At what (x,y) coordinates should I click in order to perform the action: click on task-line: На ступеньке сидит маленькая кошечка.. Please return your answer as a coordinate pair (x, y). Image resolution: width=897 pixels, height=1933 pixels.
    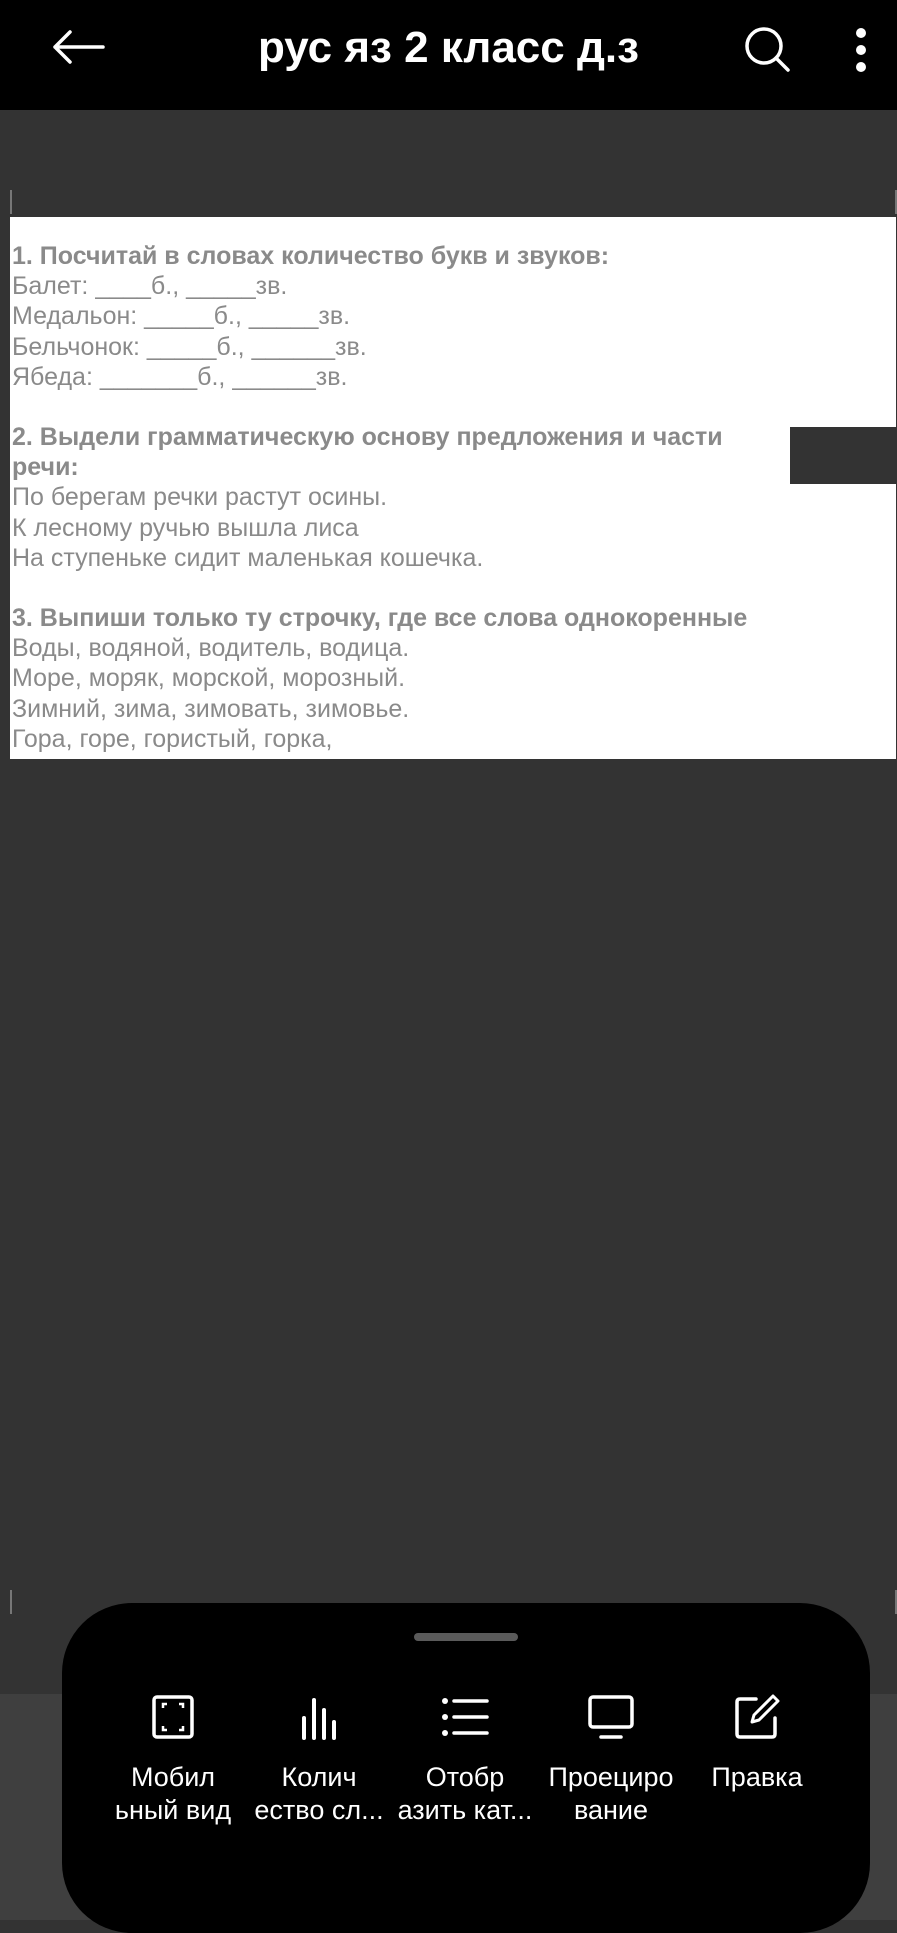
    Looking at the image, I should click on (248, 557).